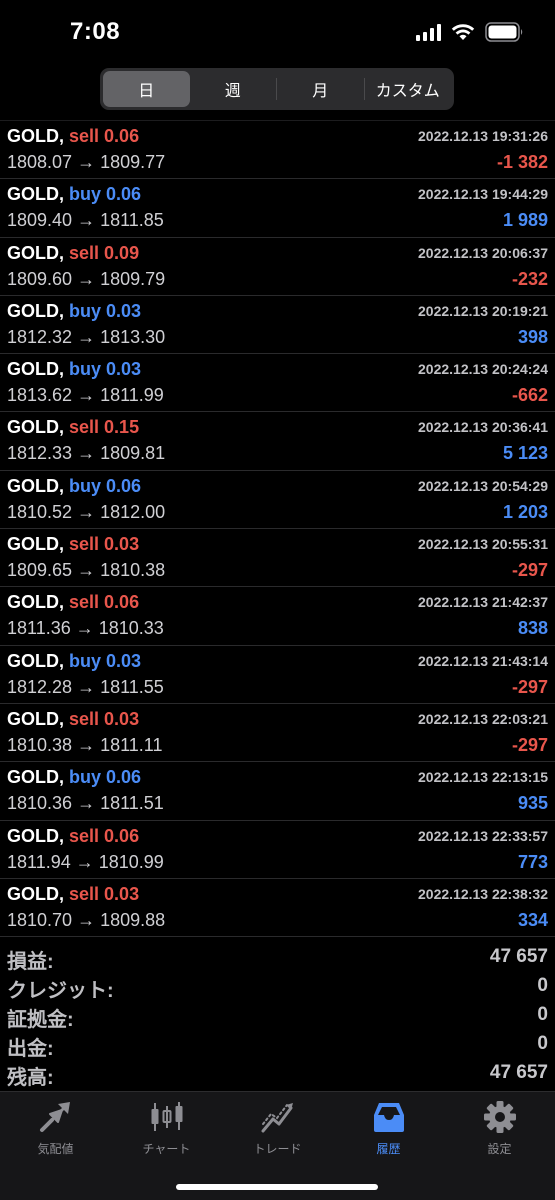  I want to click on trade-prices: 1811.36 → 1810.33, so click(85, 628).